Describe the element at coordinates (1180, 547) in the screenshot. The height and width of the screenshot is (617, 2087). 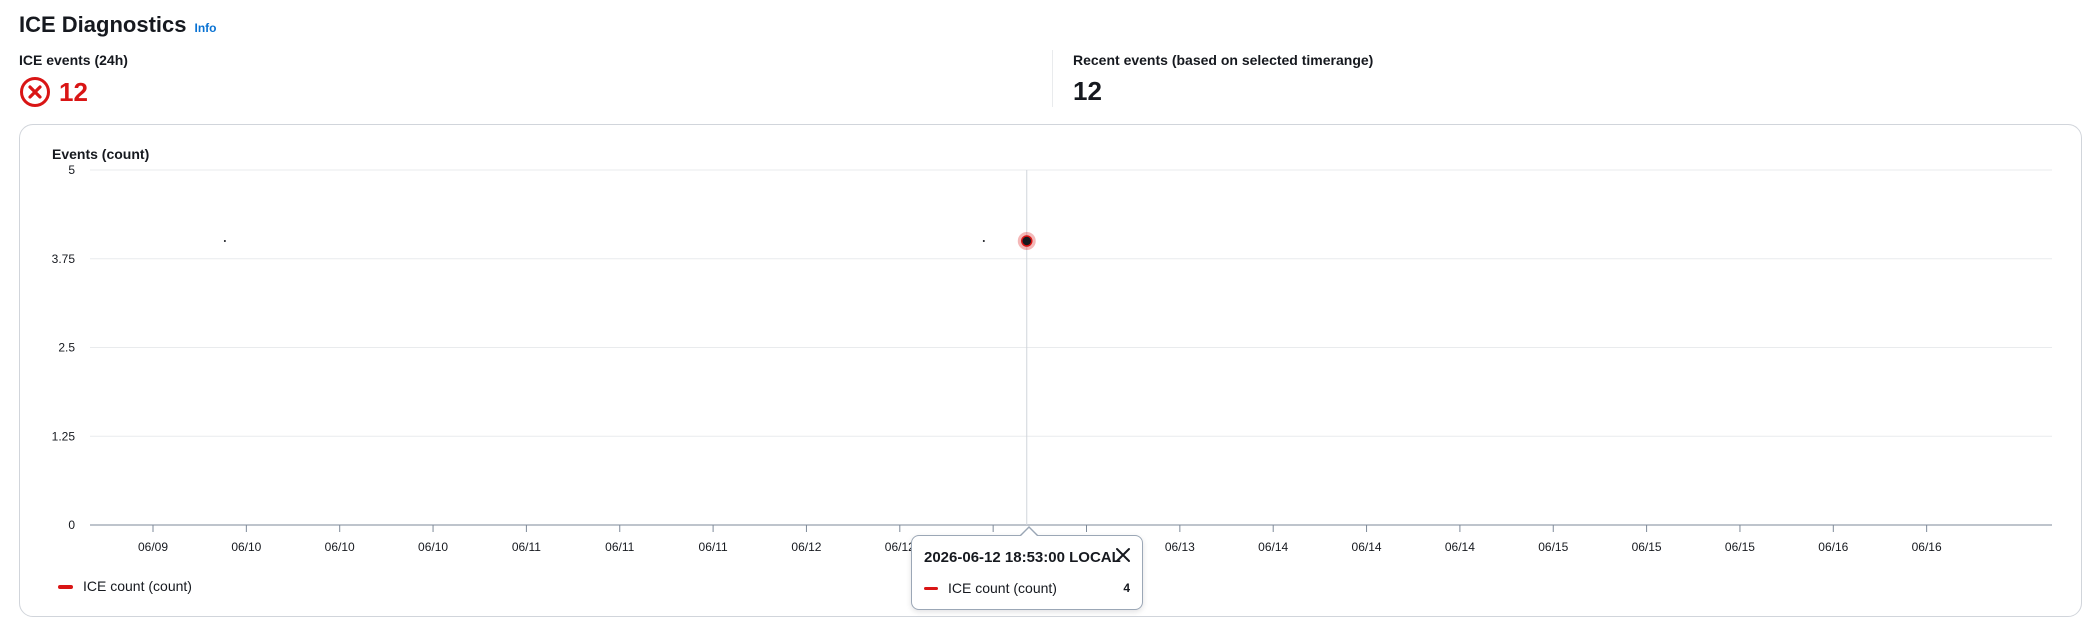
I see `x-tick-label: 06/13` at that location.